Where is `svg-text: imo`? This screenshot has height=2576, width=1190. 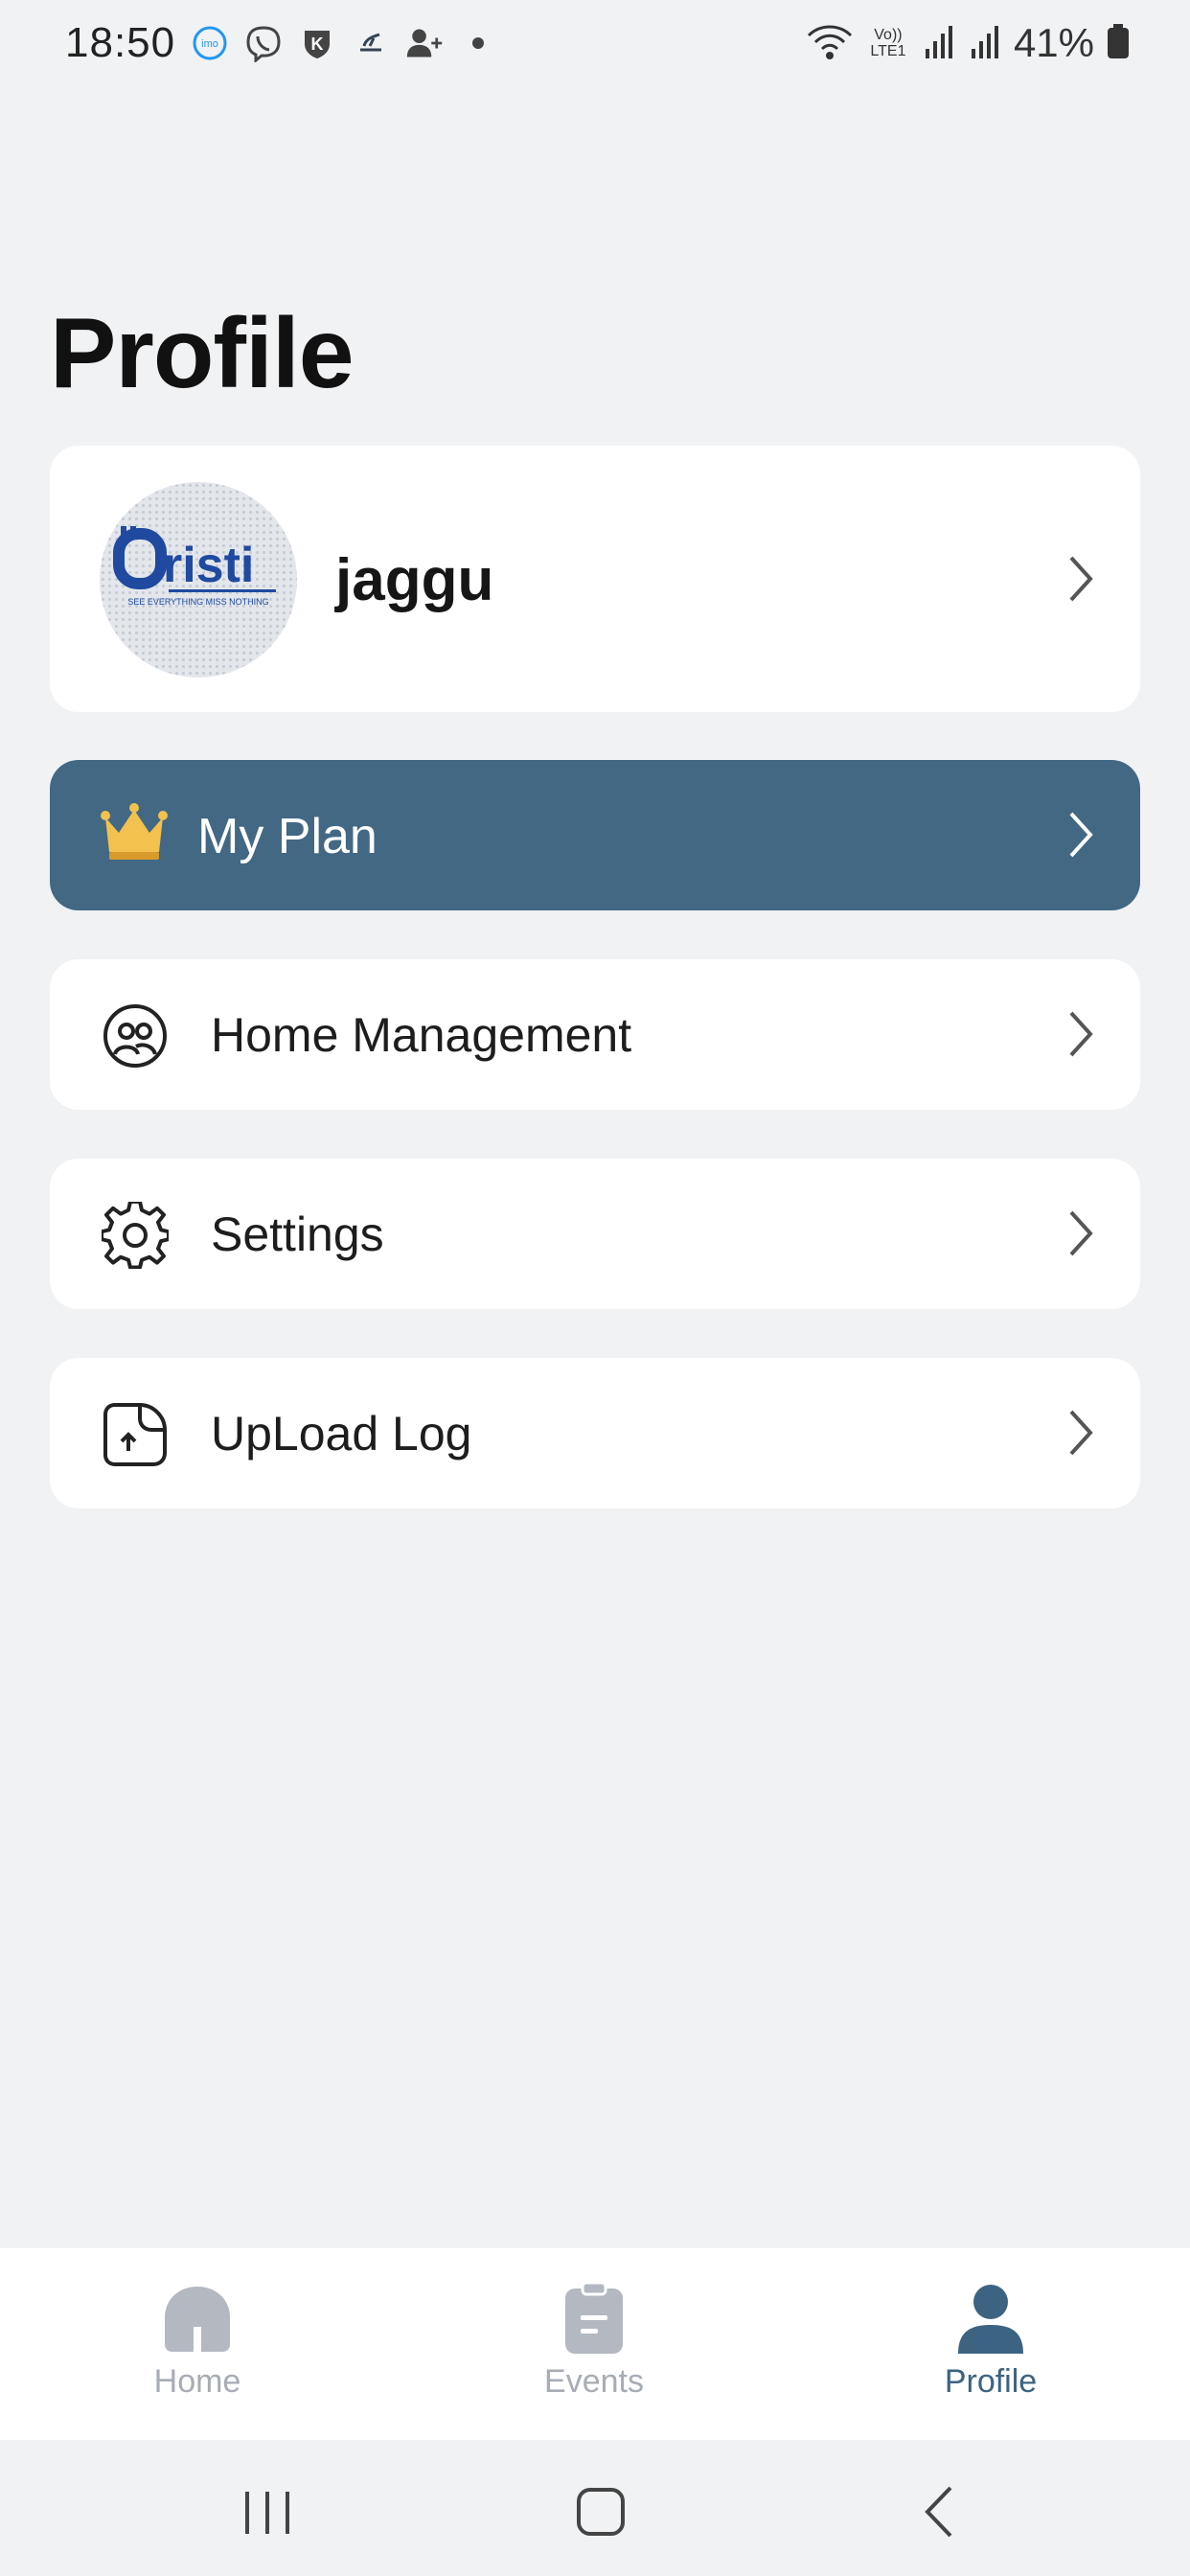
svg-text: imo is located at coordinates (210, 44).